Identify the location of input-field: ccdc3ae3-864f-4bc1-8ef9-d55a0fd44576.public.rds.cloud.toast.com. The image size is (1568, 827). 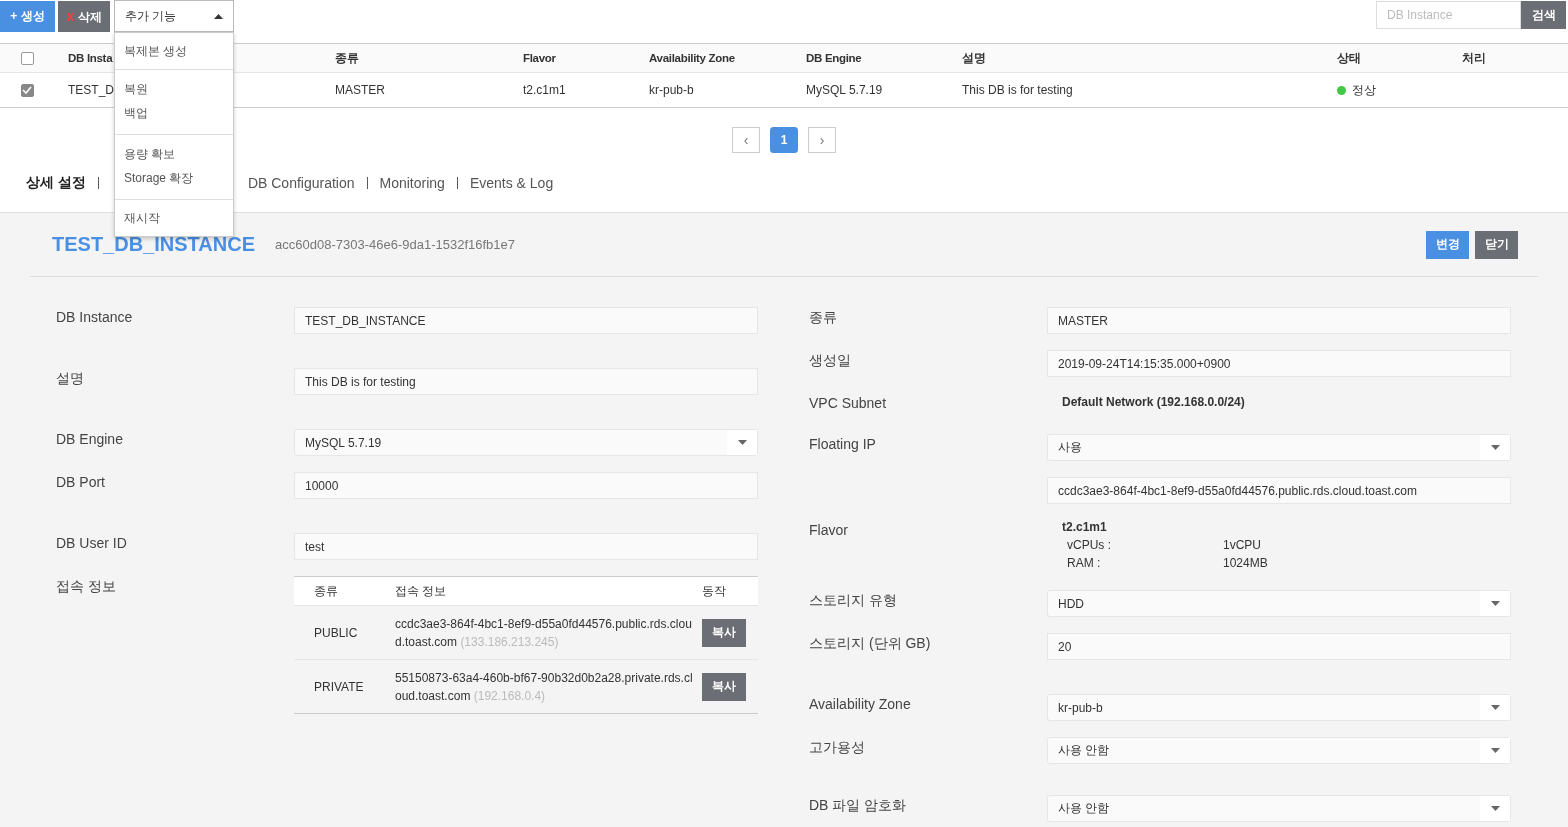
(1279, 490).